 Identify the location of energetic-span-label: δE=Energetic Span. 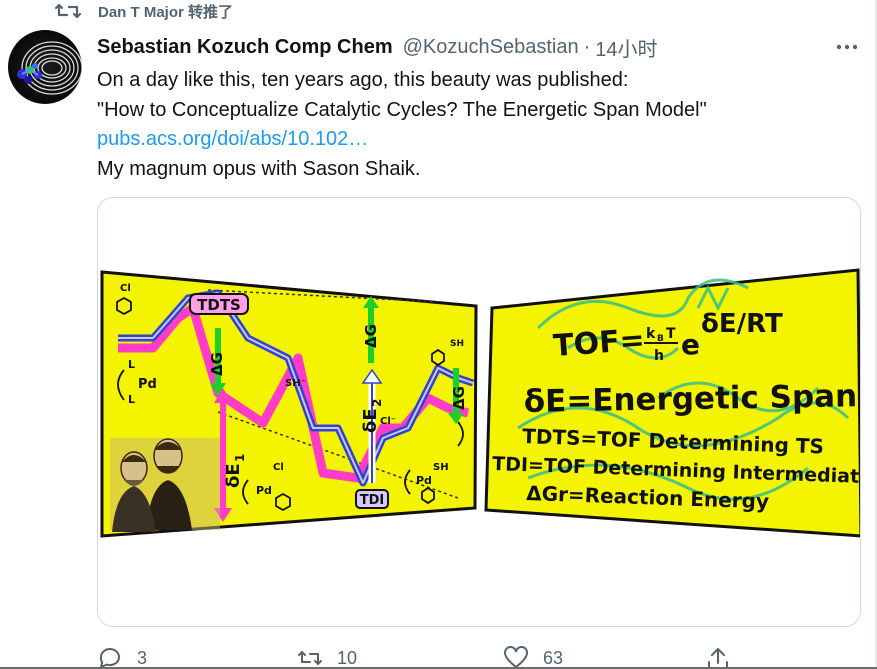
(691, 399).